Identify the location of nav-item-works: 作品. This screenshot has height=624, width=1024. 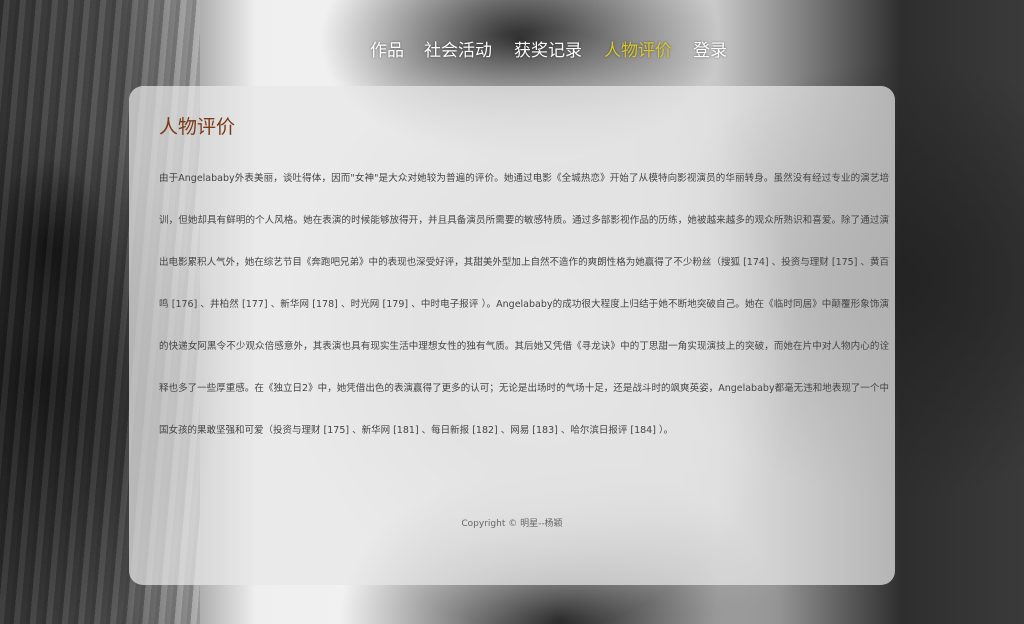
(378, 48).